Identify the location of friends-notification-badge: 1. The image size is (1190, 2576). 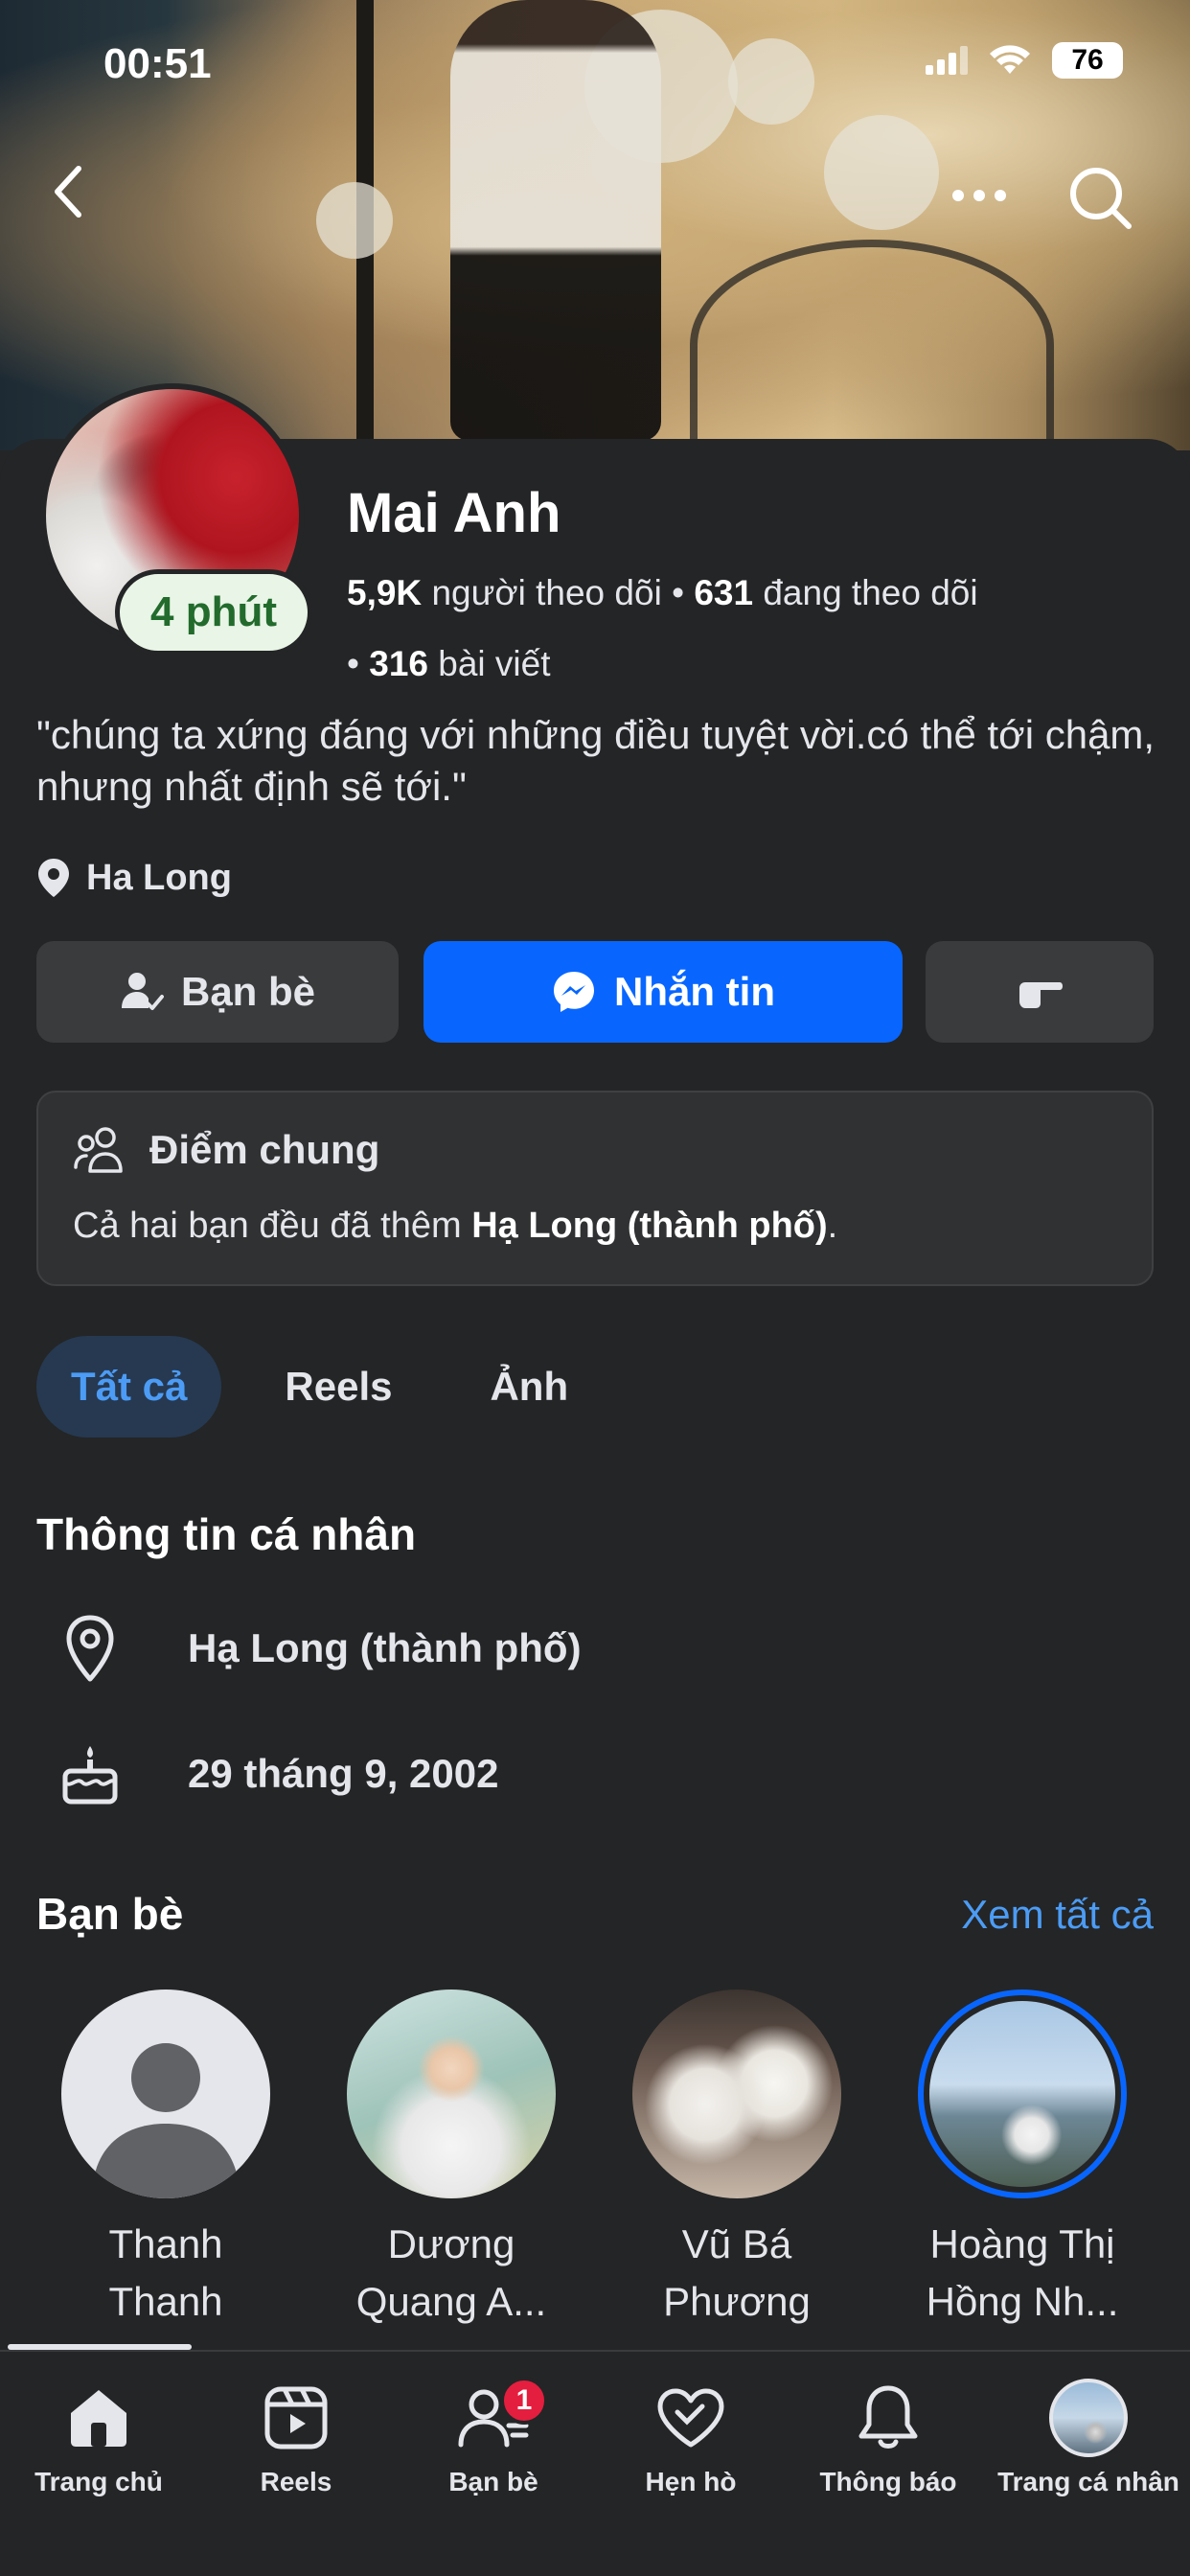
(524, 2401).